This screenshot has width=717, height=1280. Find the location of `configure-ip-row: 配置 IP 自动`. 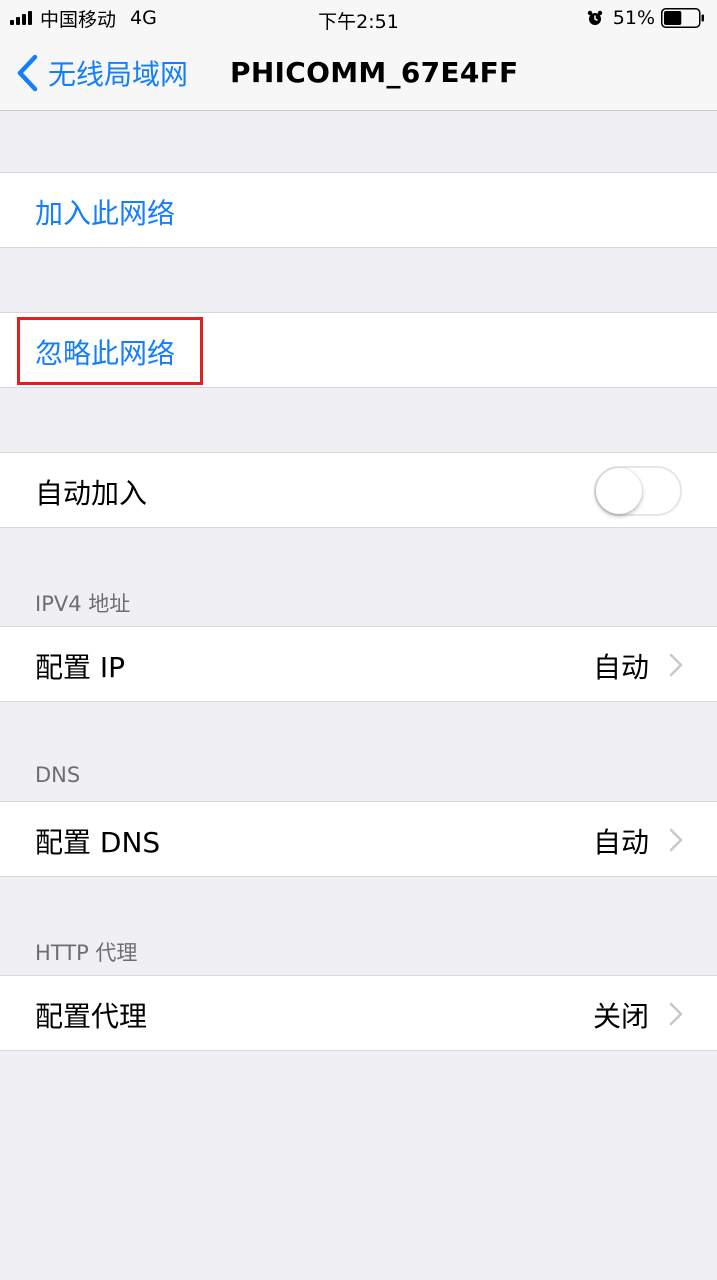

configure-ip-row: 配置 IP 自动 is located at coordinates (358, 664).